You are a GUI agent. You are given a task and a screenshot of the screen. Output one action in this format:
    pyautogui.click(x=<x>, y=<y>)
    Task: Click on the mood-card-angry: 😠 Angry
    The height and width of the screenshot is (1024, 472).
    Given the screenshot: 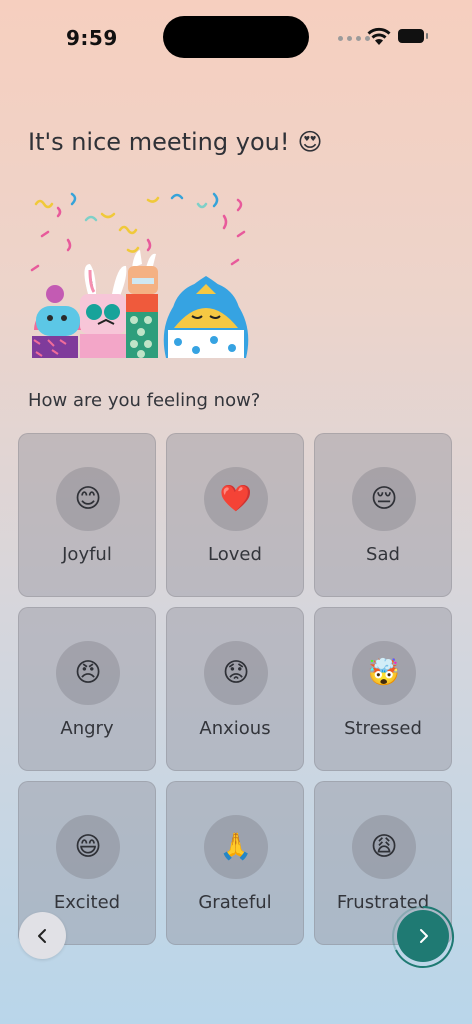 What is the action you would take?
    pyautogui.click(x=87, y=689)
    